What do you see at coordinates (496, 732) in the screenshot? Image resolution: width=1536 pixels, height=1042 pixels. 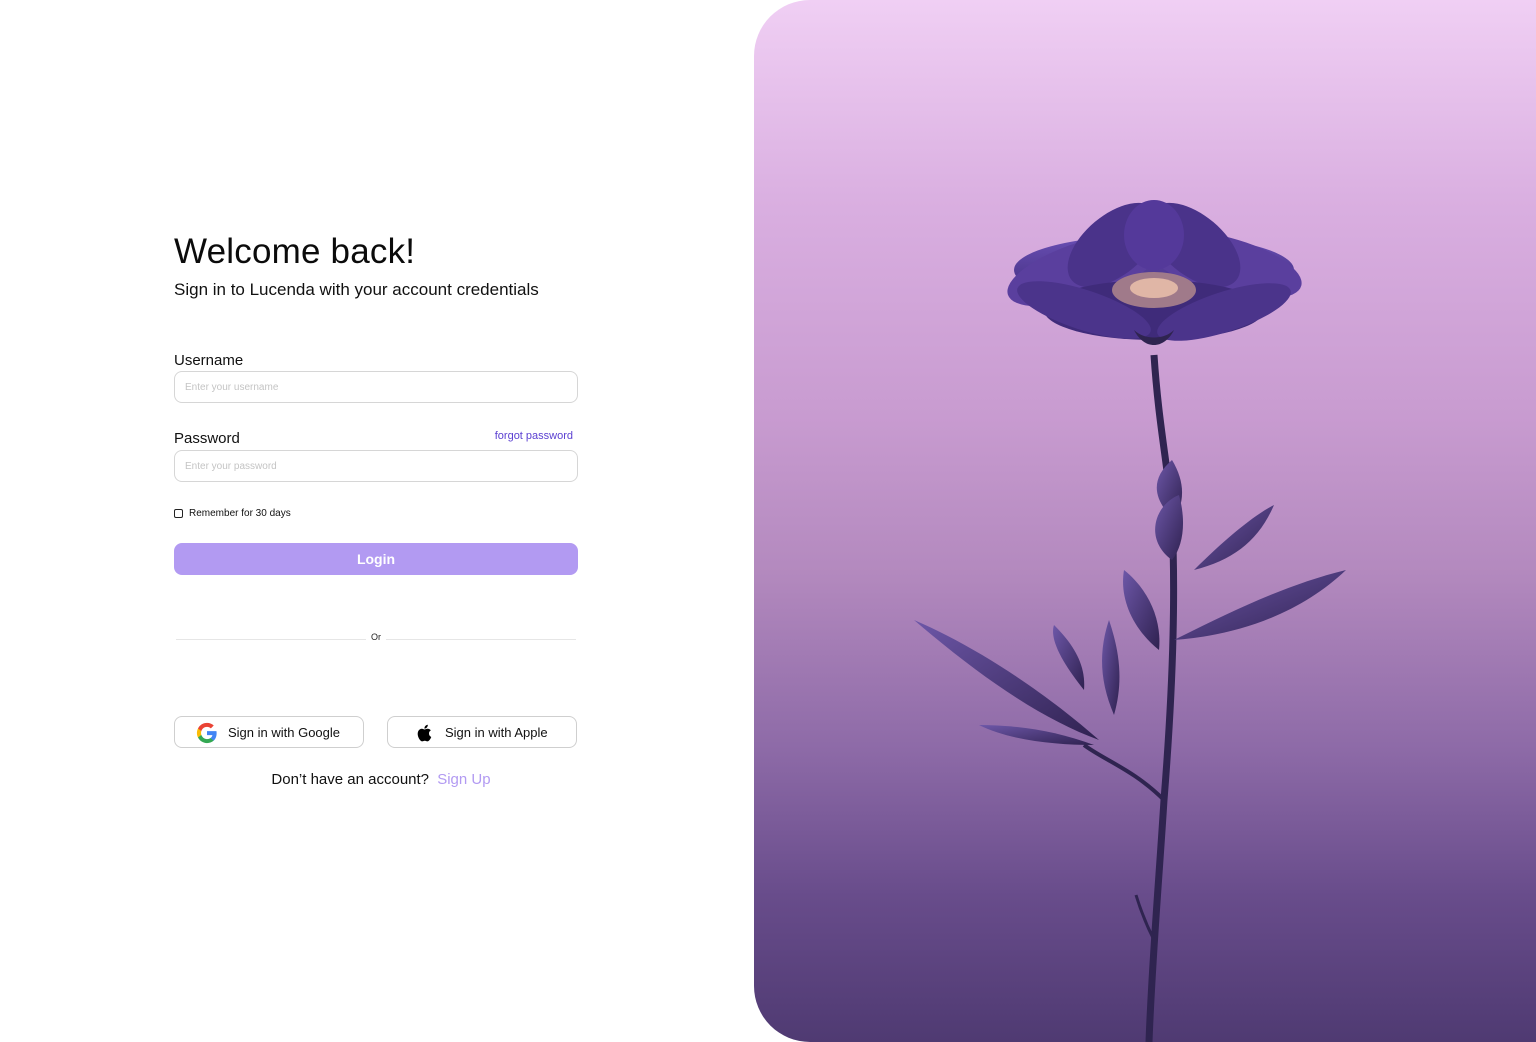 I see `apple-button-label: Sign in with Apple` at bounding box center [496, 732].